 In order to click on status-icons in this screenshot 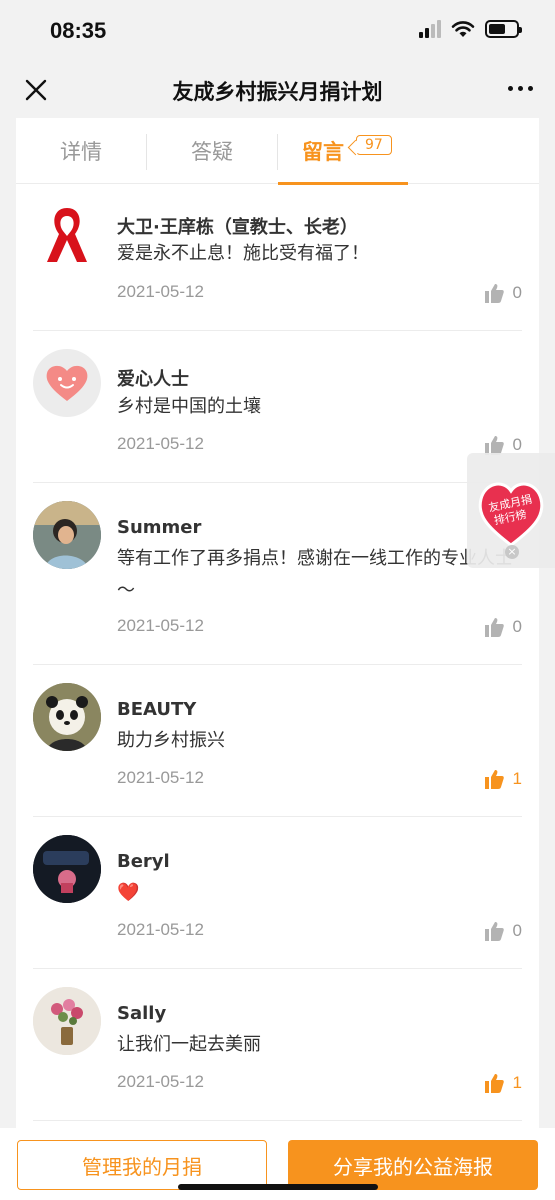, I will do `click(470, 29)`.